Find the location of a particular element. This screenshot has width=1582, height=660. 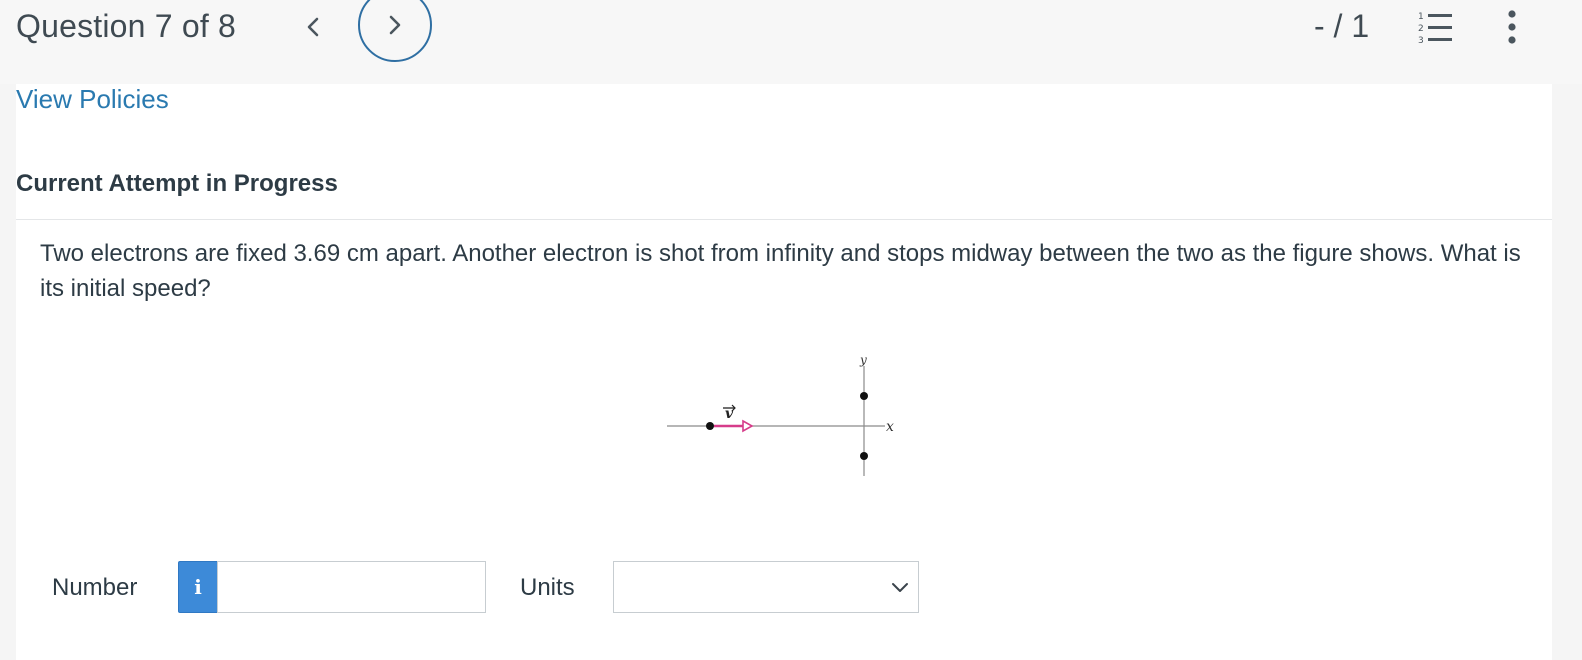

next-question-button is located at coordinates (395, 31).